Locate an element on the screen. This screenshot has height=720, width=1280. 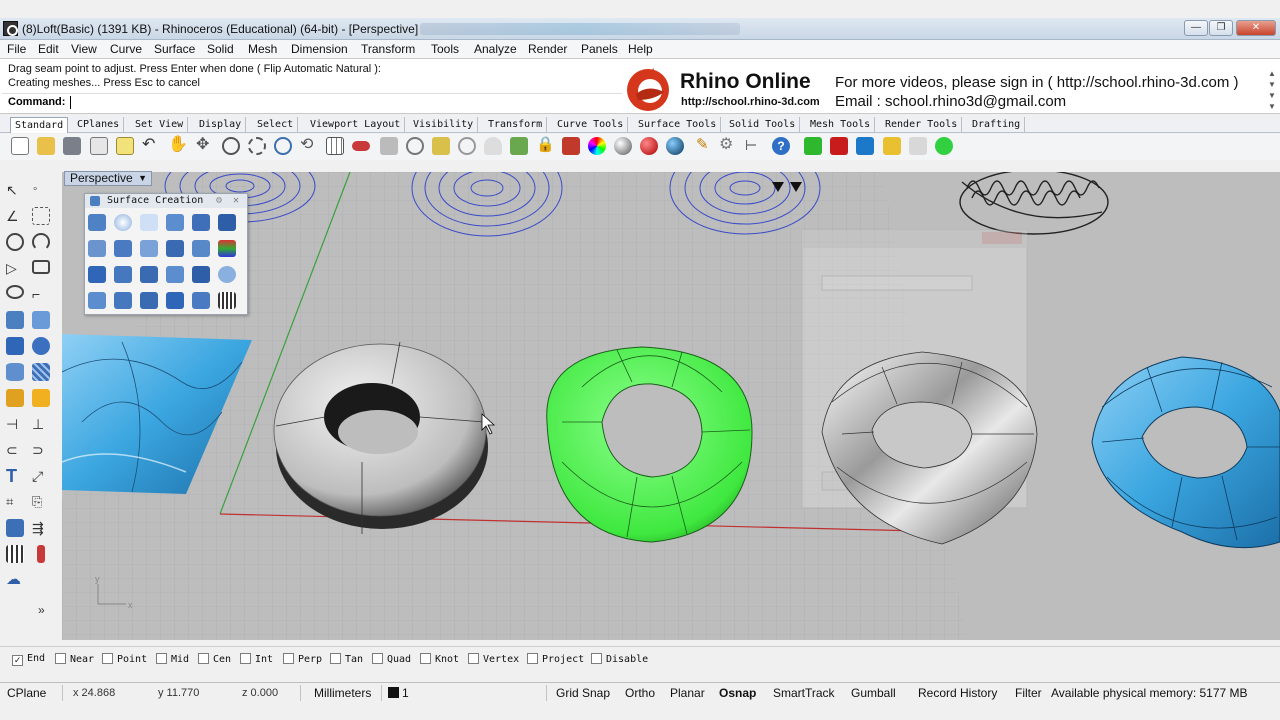
zoom-extents-icon is located at coordinates (283, 146).